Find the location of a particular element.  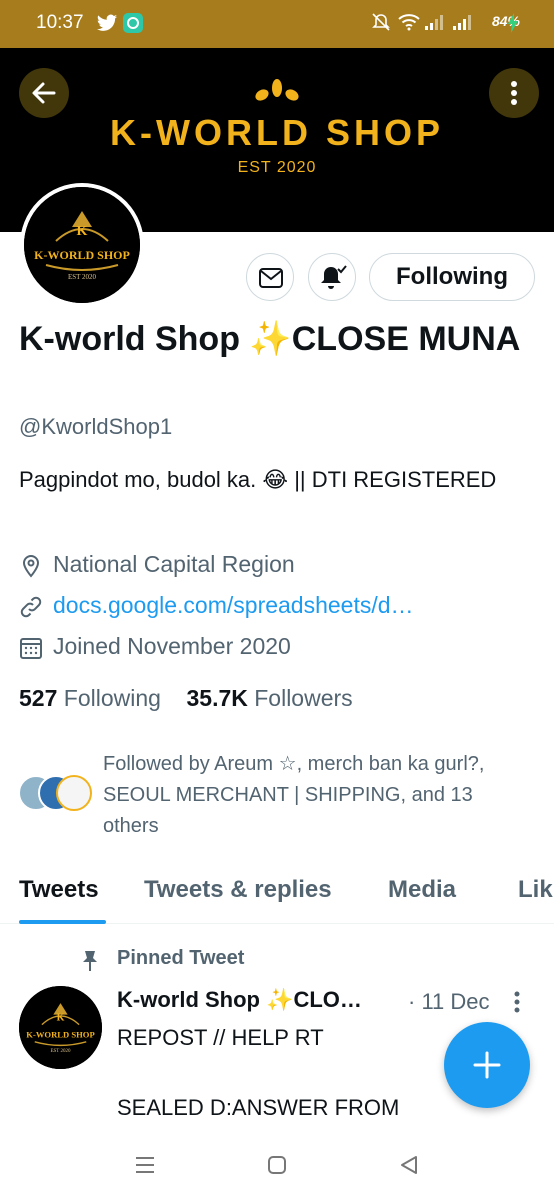

tab-media: Media is located at coordinates (422, 890).